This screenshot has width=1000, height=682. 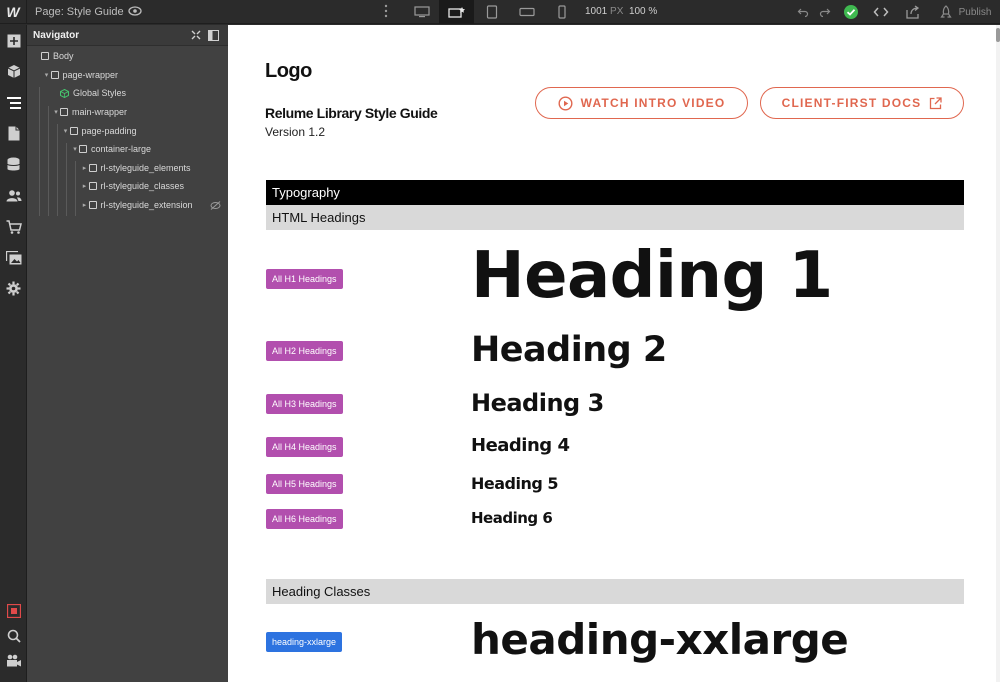 I want to click on audit-icon, so click(x=13, y=610).